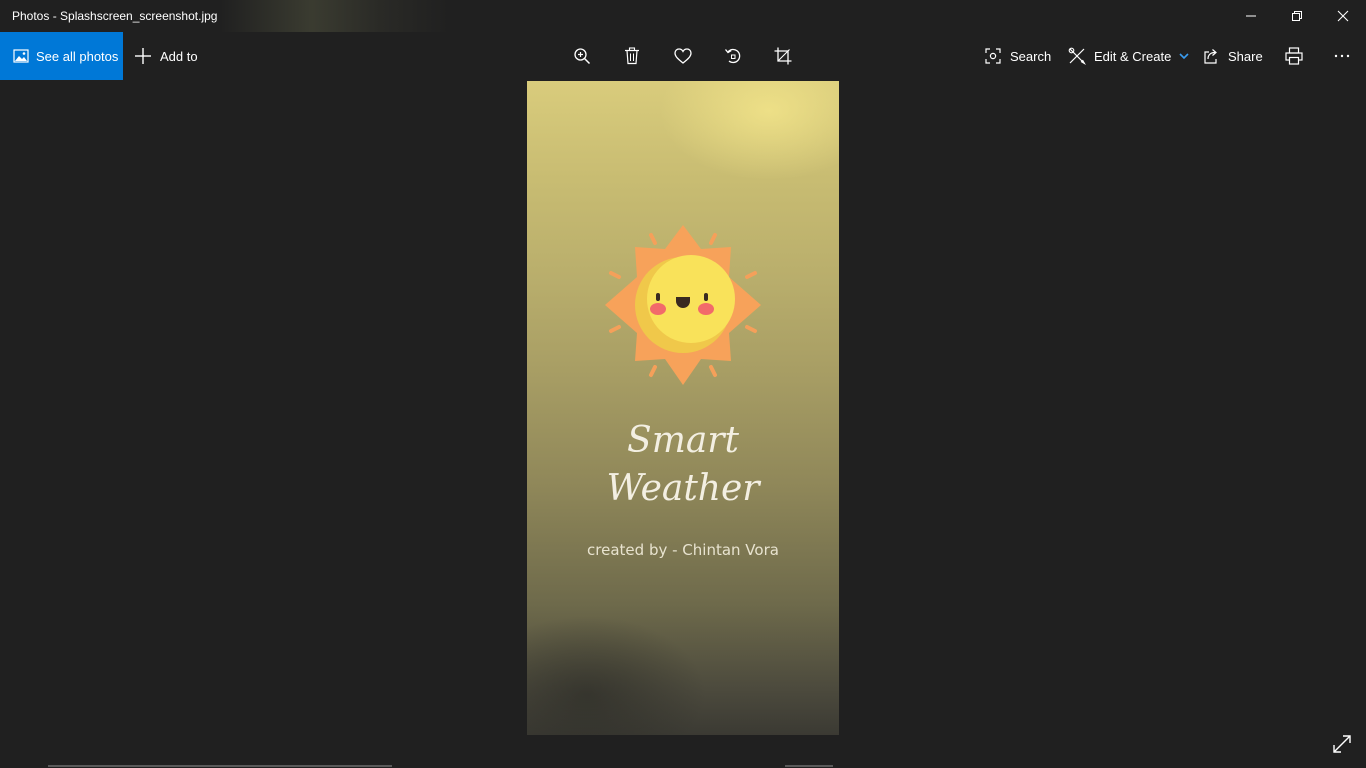 The image size is (1366, 768). I want to click on zoom-in-icon, so click(582, 56).